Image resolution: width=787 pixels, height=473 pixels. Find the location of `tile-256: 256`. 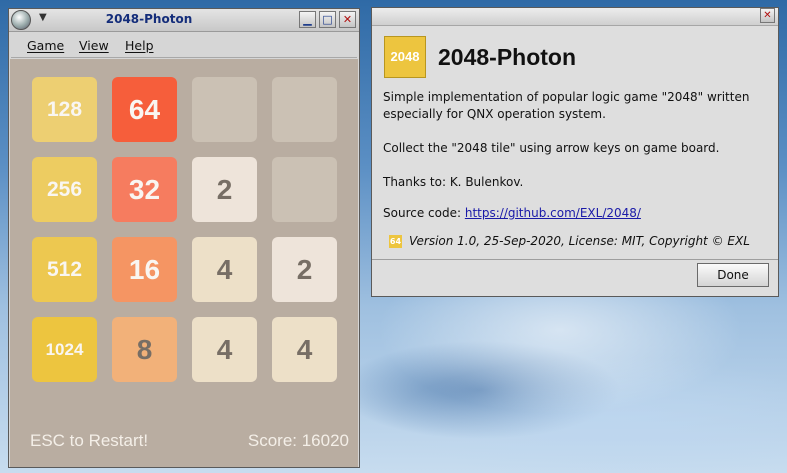

tile-256: 256 is located at coordinates (64, 189).